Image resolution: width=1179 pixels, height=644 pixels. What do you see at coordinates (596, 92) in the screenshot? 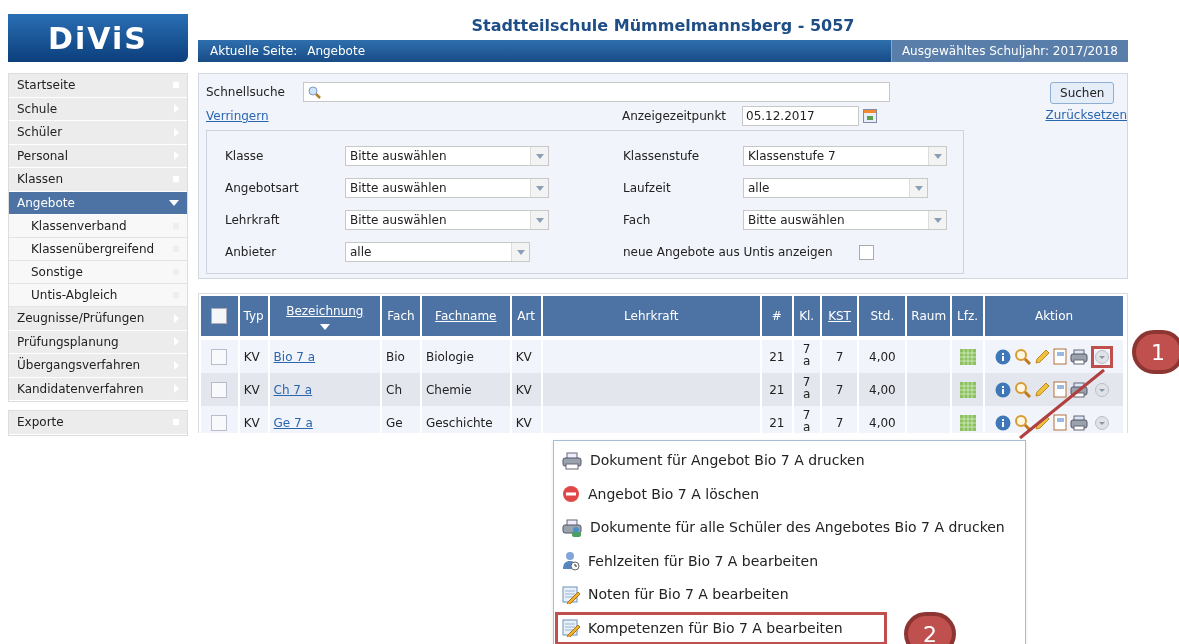
I see `search-field` at bounding box center [596, 92].